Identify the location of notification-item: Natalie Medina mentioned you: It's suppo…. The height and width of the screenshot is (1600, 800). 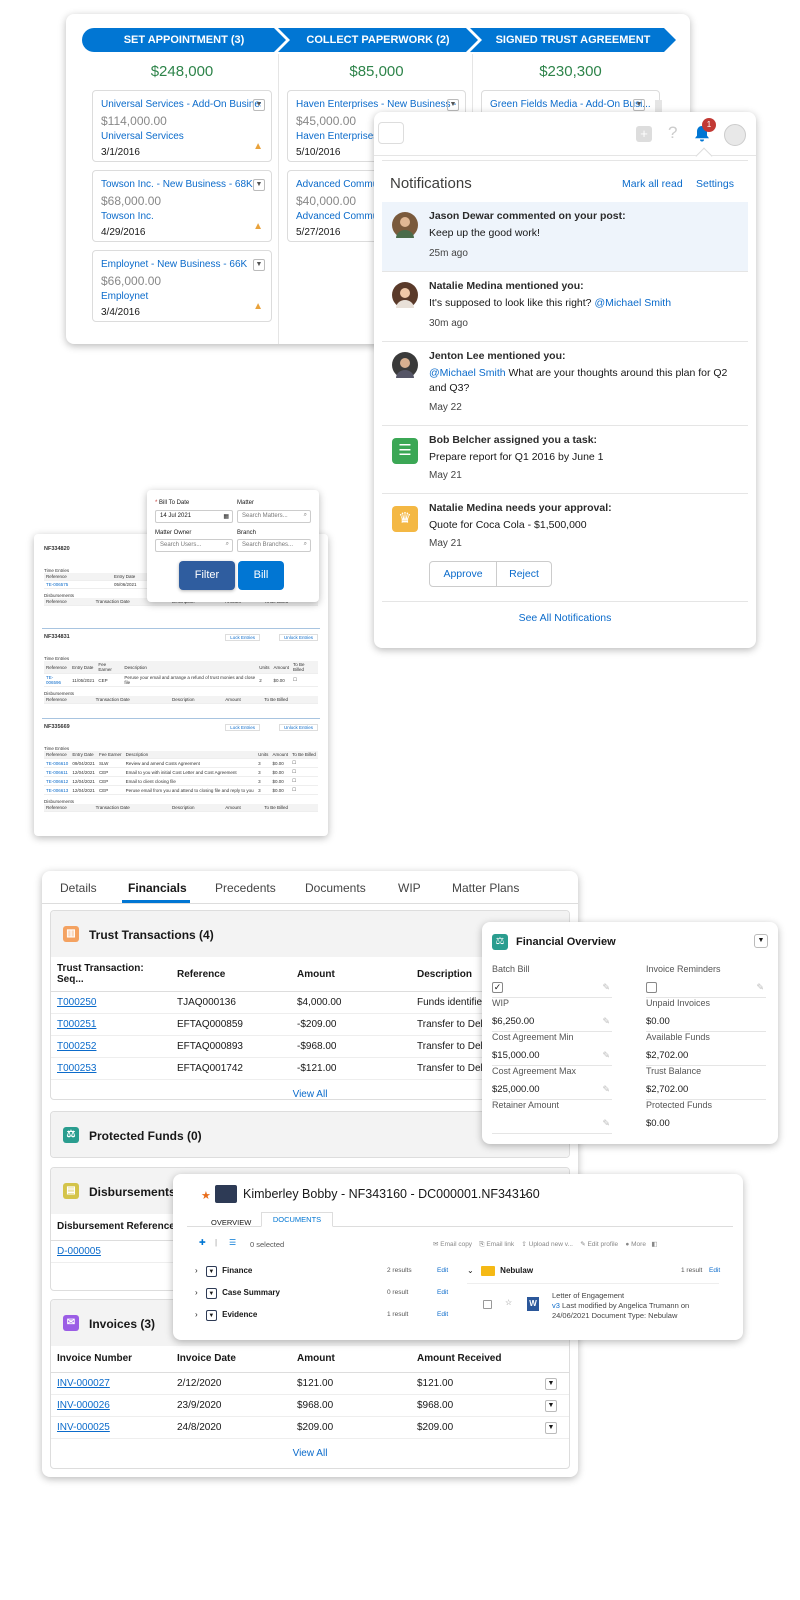
(565, 307).